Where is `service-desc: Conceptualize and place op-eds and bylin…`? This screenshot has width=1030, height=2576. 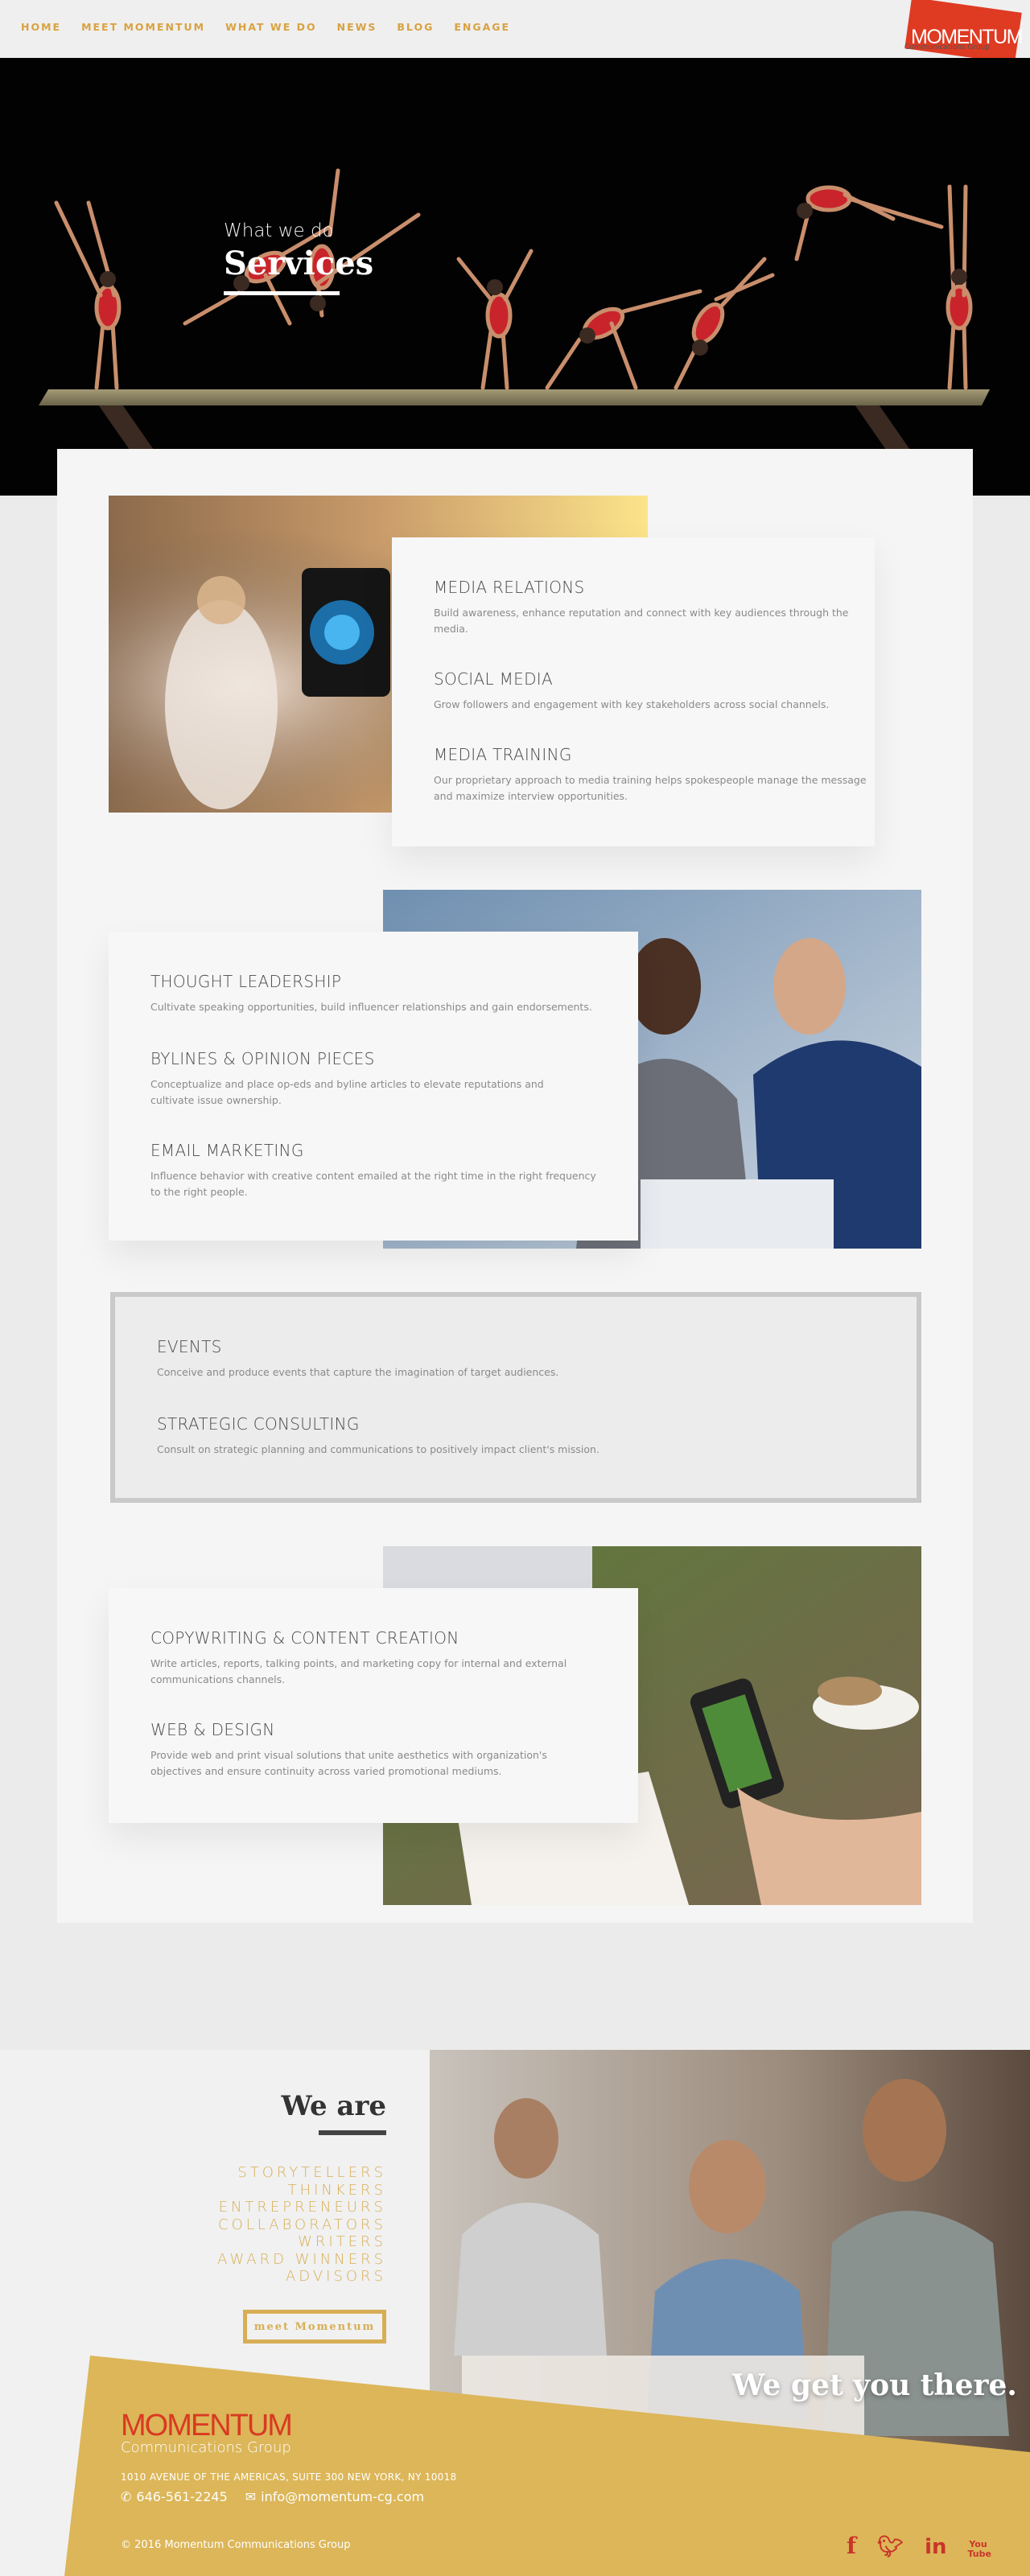 service-desc: Conceptualize and place op-eds and bylin… is located at coordinates (347, 1092).